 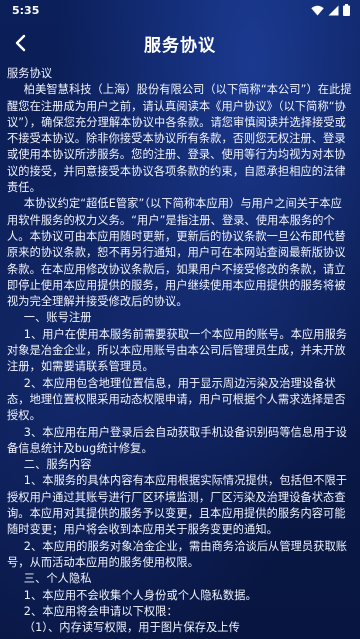 What do you see at coordinates (57, 579) in the screenshot?
I see `section-heading: 三、个人隐私` at bounding box center [57, 579].